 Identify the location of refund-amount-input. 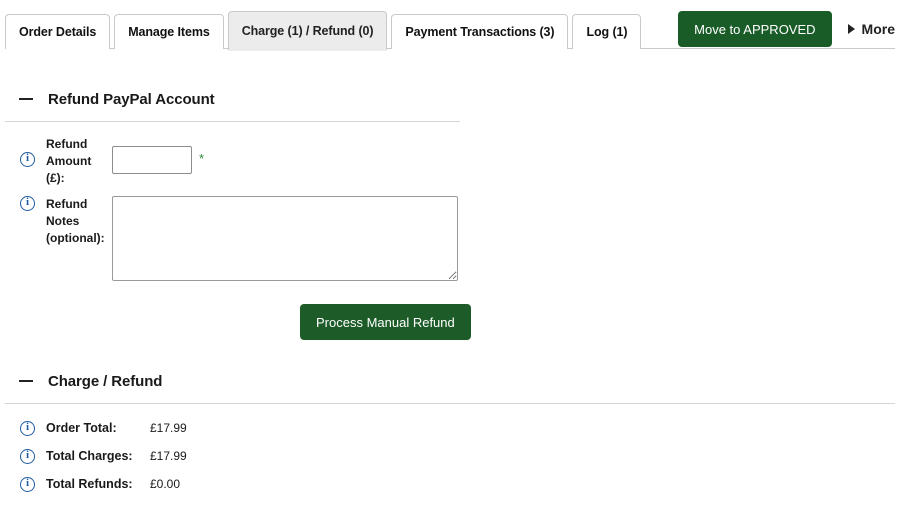
(152, 160).